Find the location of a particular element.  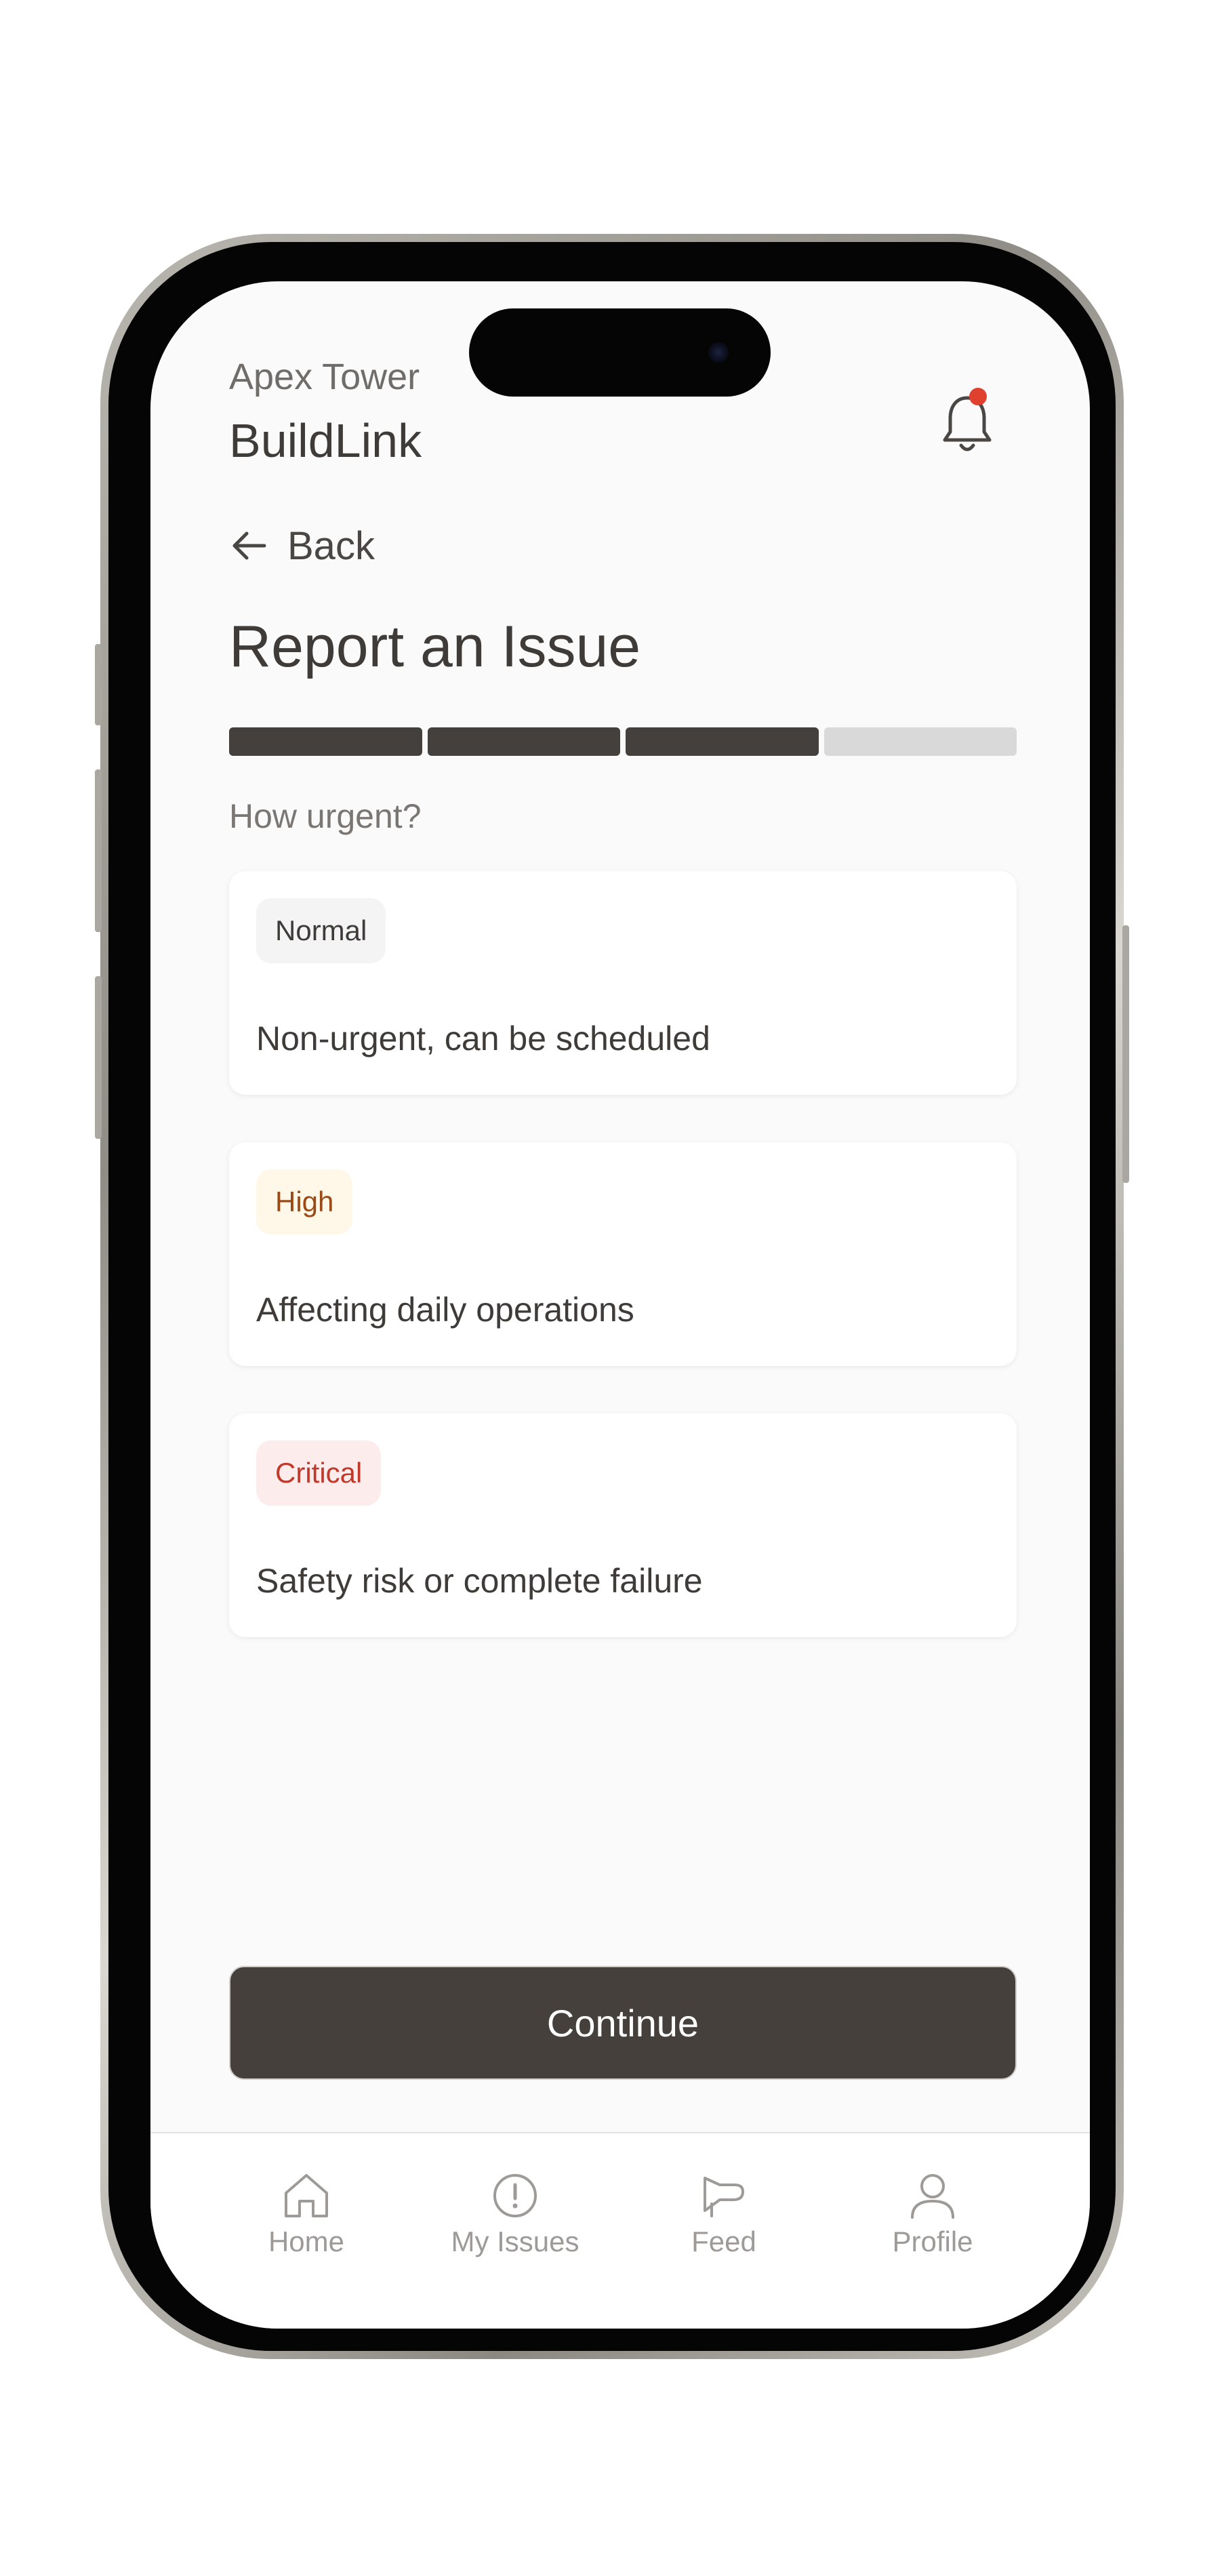

urgency-option-critical: Critical Safety risk or complete failure is located at coordinates (623, 1525).